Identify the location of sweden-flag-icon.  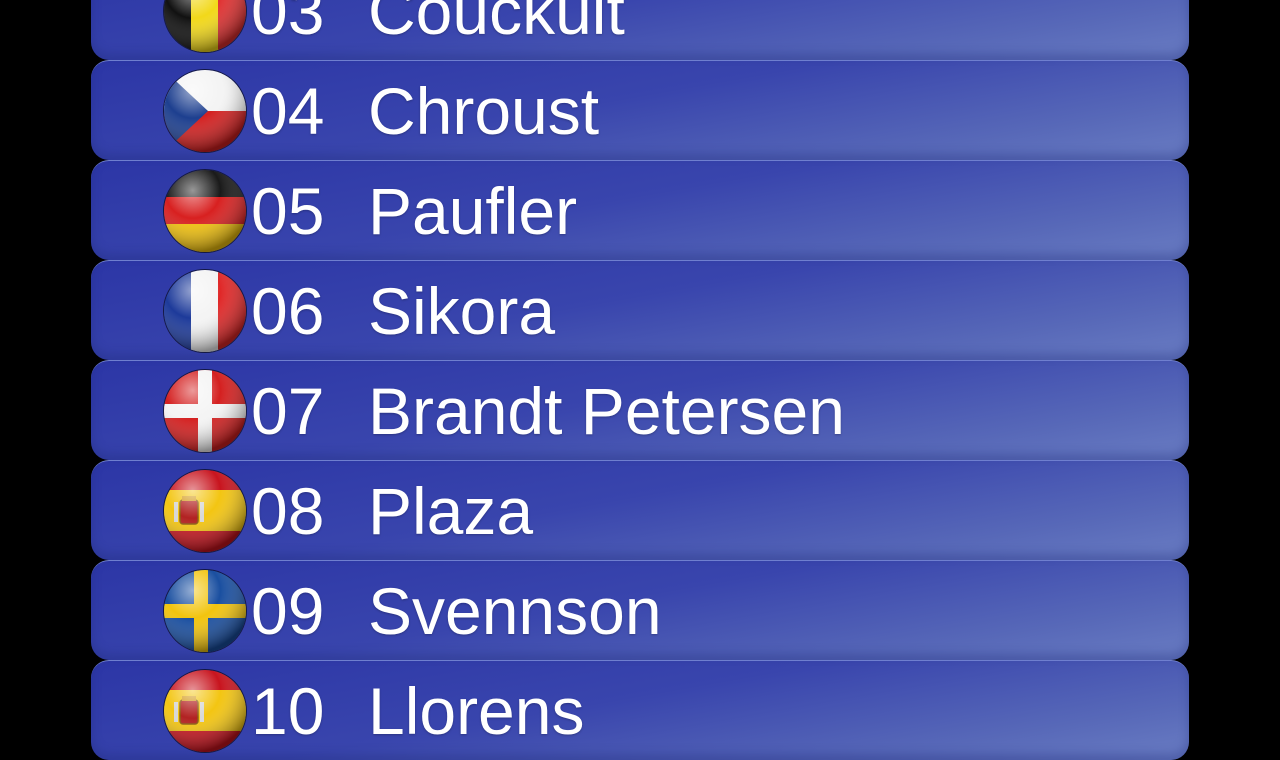
(205, 611).